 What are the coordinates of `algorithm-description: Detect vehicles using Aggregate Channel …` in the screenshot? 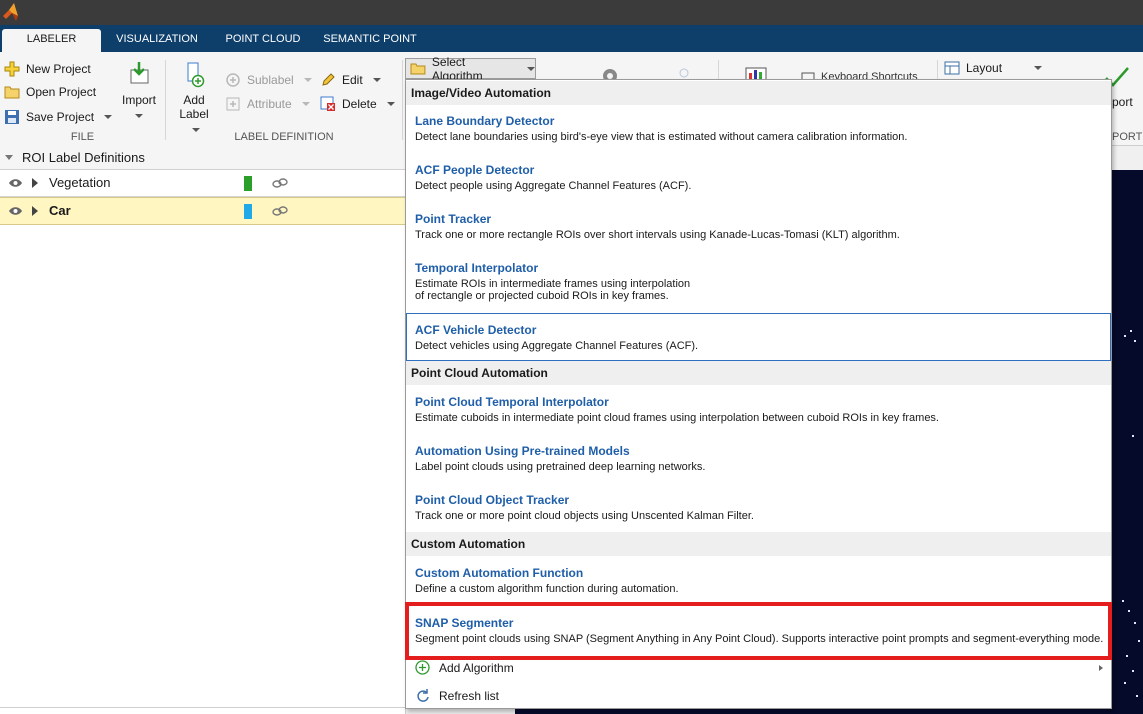 It's located at (557, 346).